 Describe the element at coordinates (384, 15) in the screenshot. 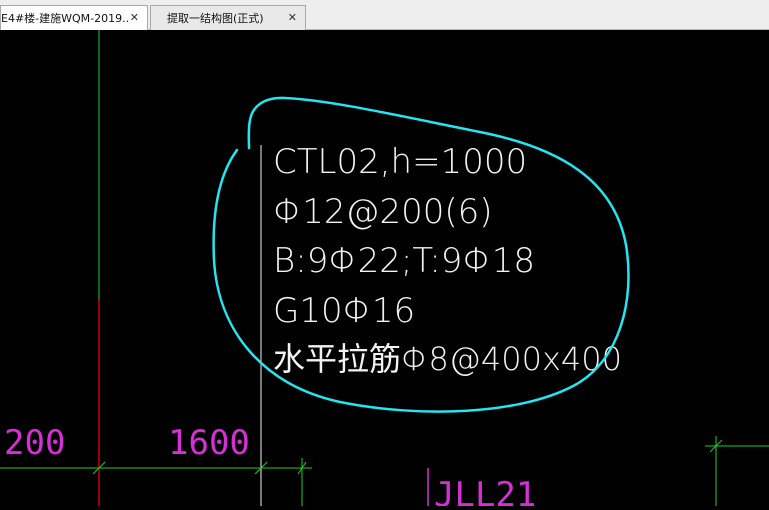

I see `tab-bar: E4#楼-建施WQM-2019.… ✕ 提取一结构图(正式) ✕` at that location.